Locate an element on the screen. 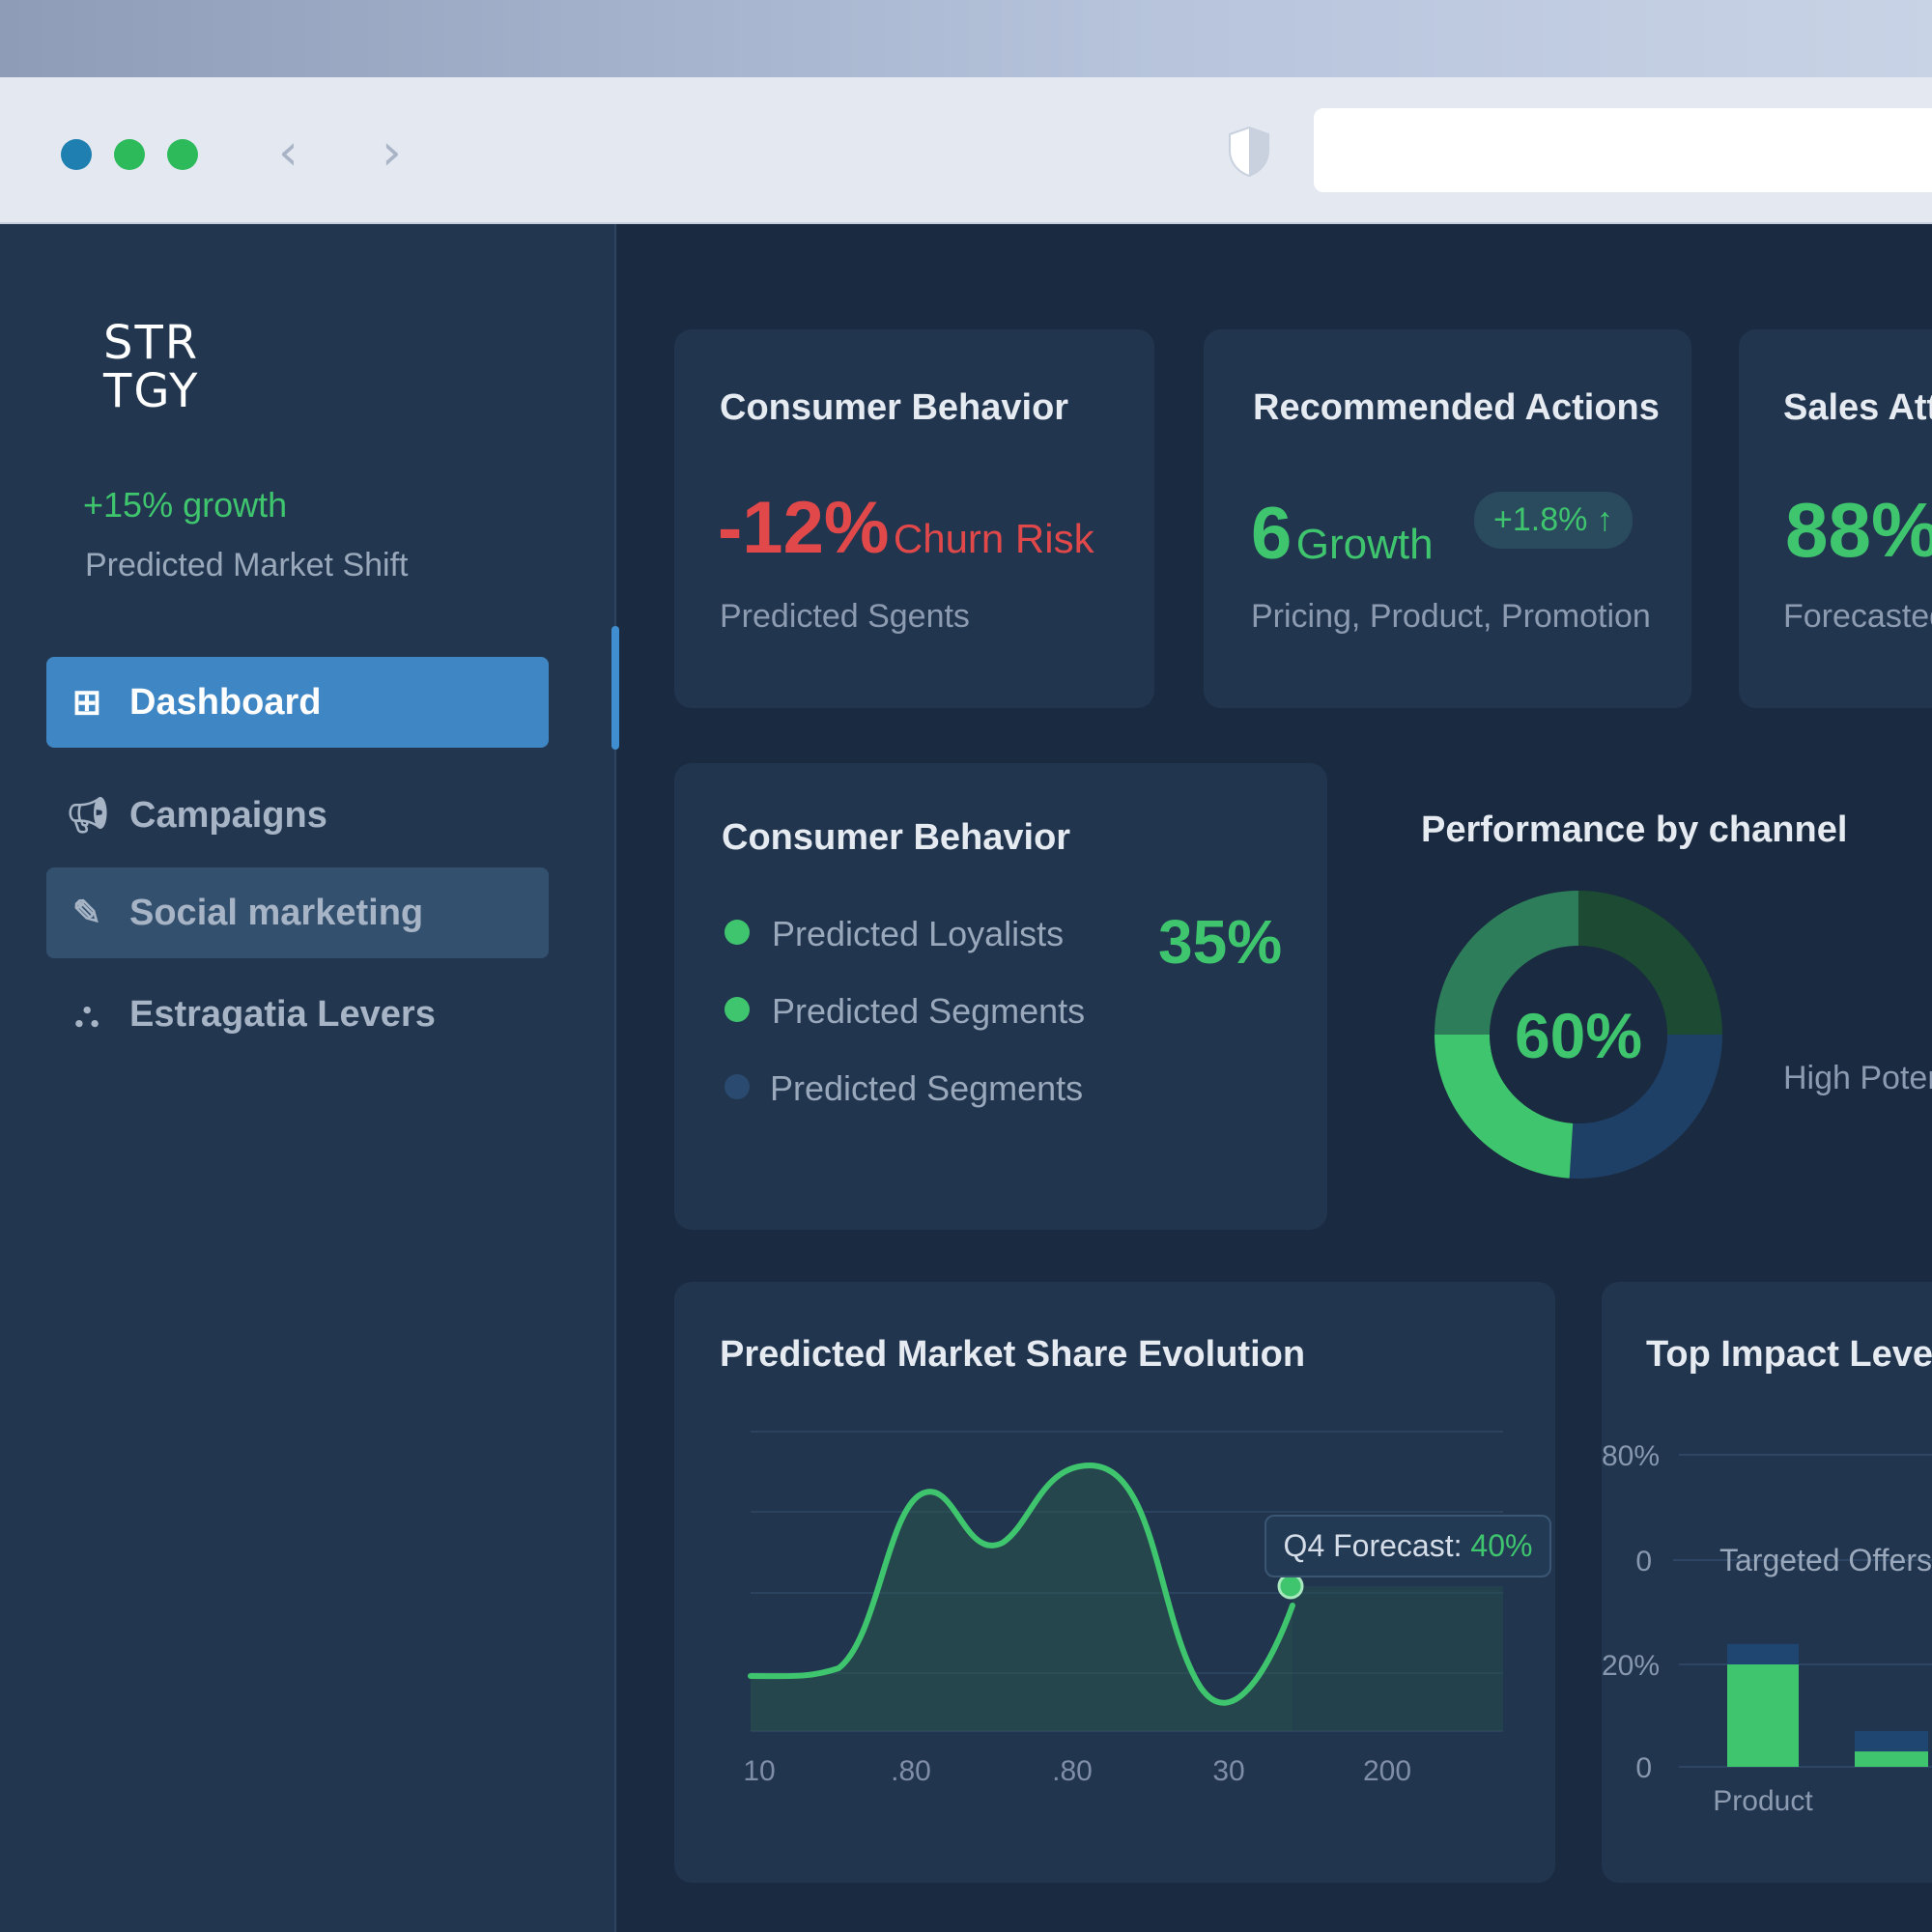  churn-metric: -12% Churn Risk is located at coordinates (906, 528).